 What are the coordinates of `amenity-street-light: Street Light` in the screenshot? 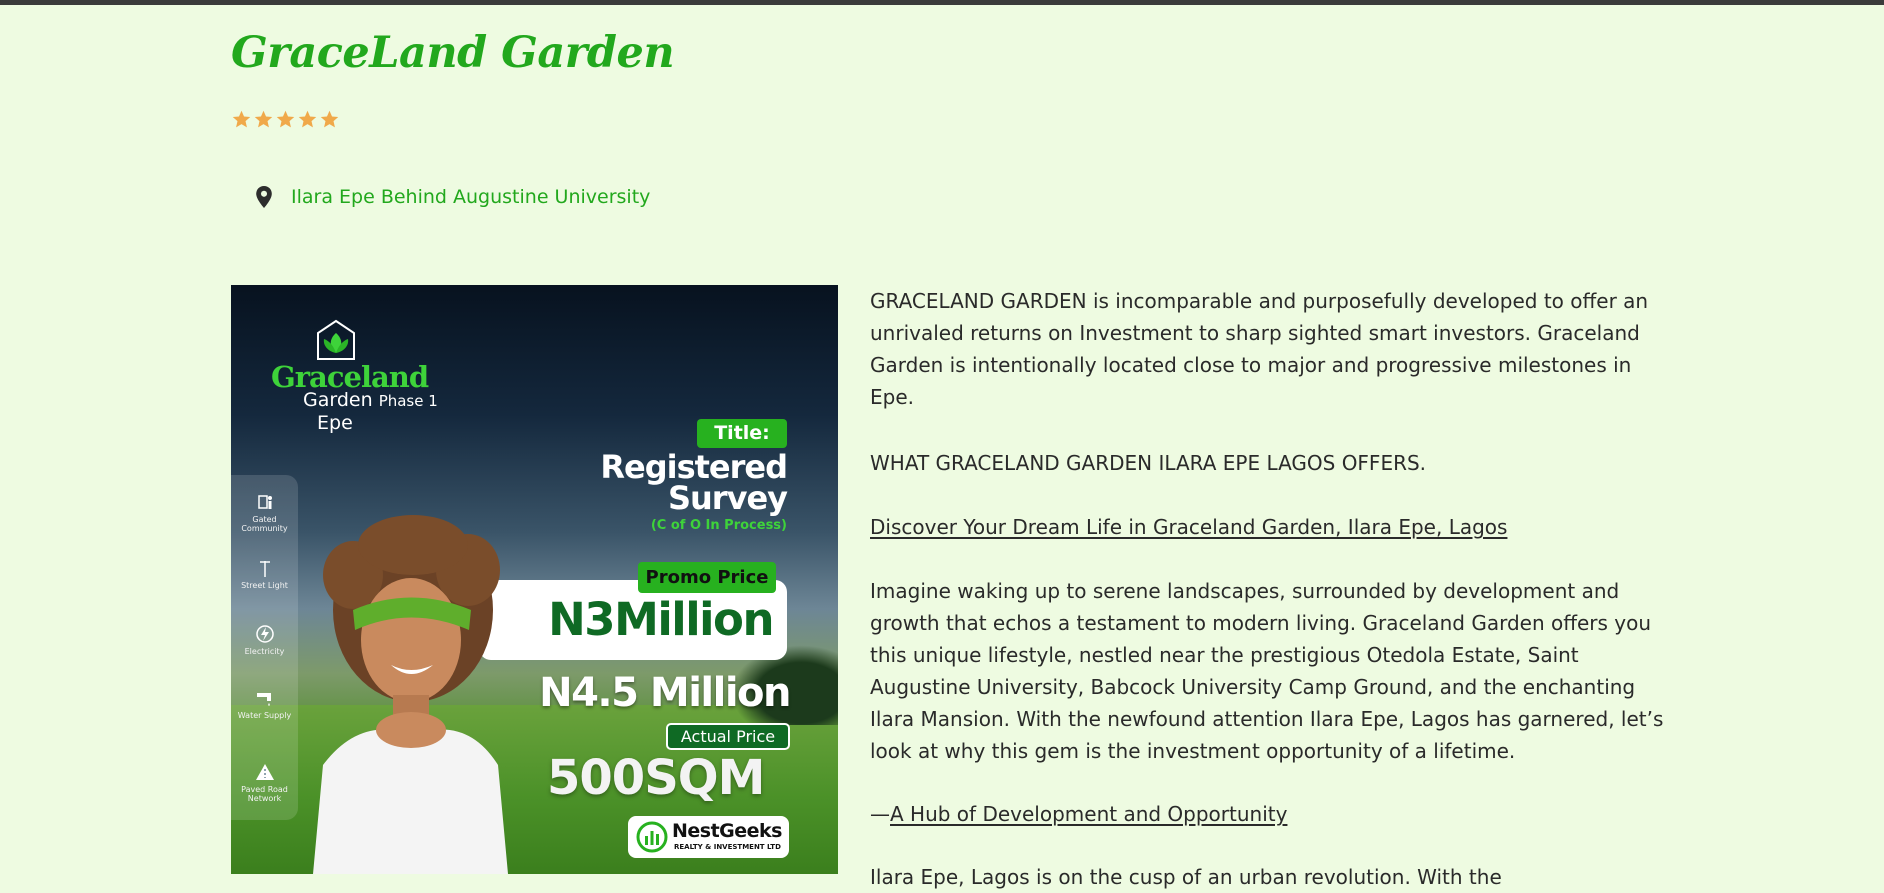 It's located at (264, 573).